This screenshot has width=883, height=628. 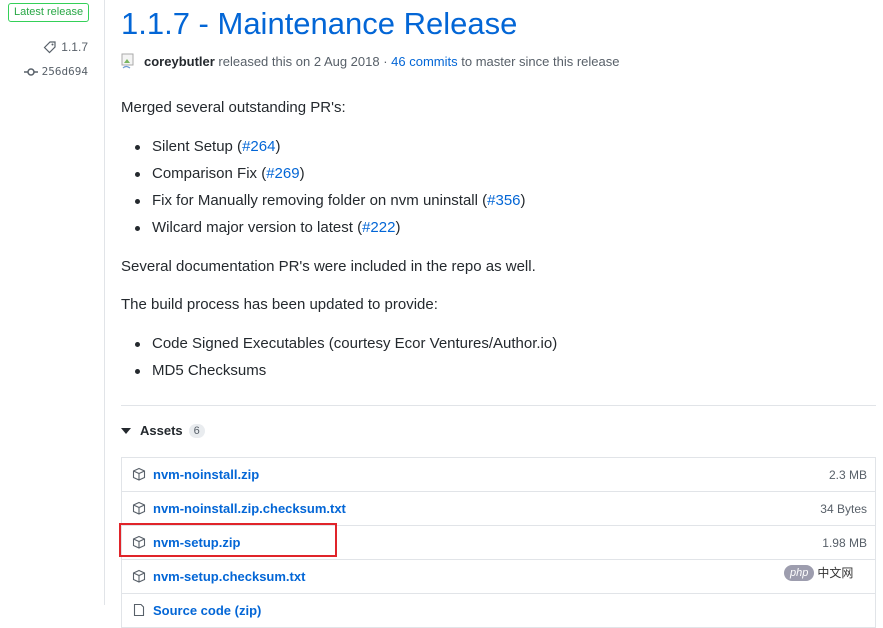 I want to click on since-text: to master since this release, so click(x=538, y=61).